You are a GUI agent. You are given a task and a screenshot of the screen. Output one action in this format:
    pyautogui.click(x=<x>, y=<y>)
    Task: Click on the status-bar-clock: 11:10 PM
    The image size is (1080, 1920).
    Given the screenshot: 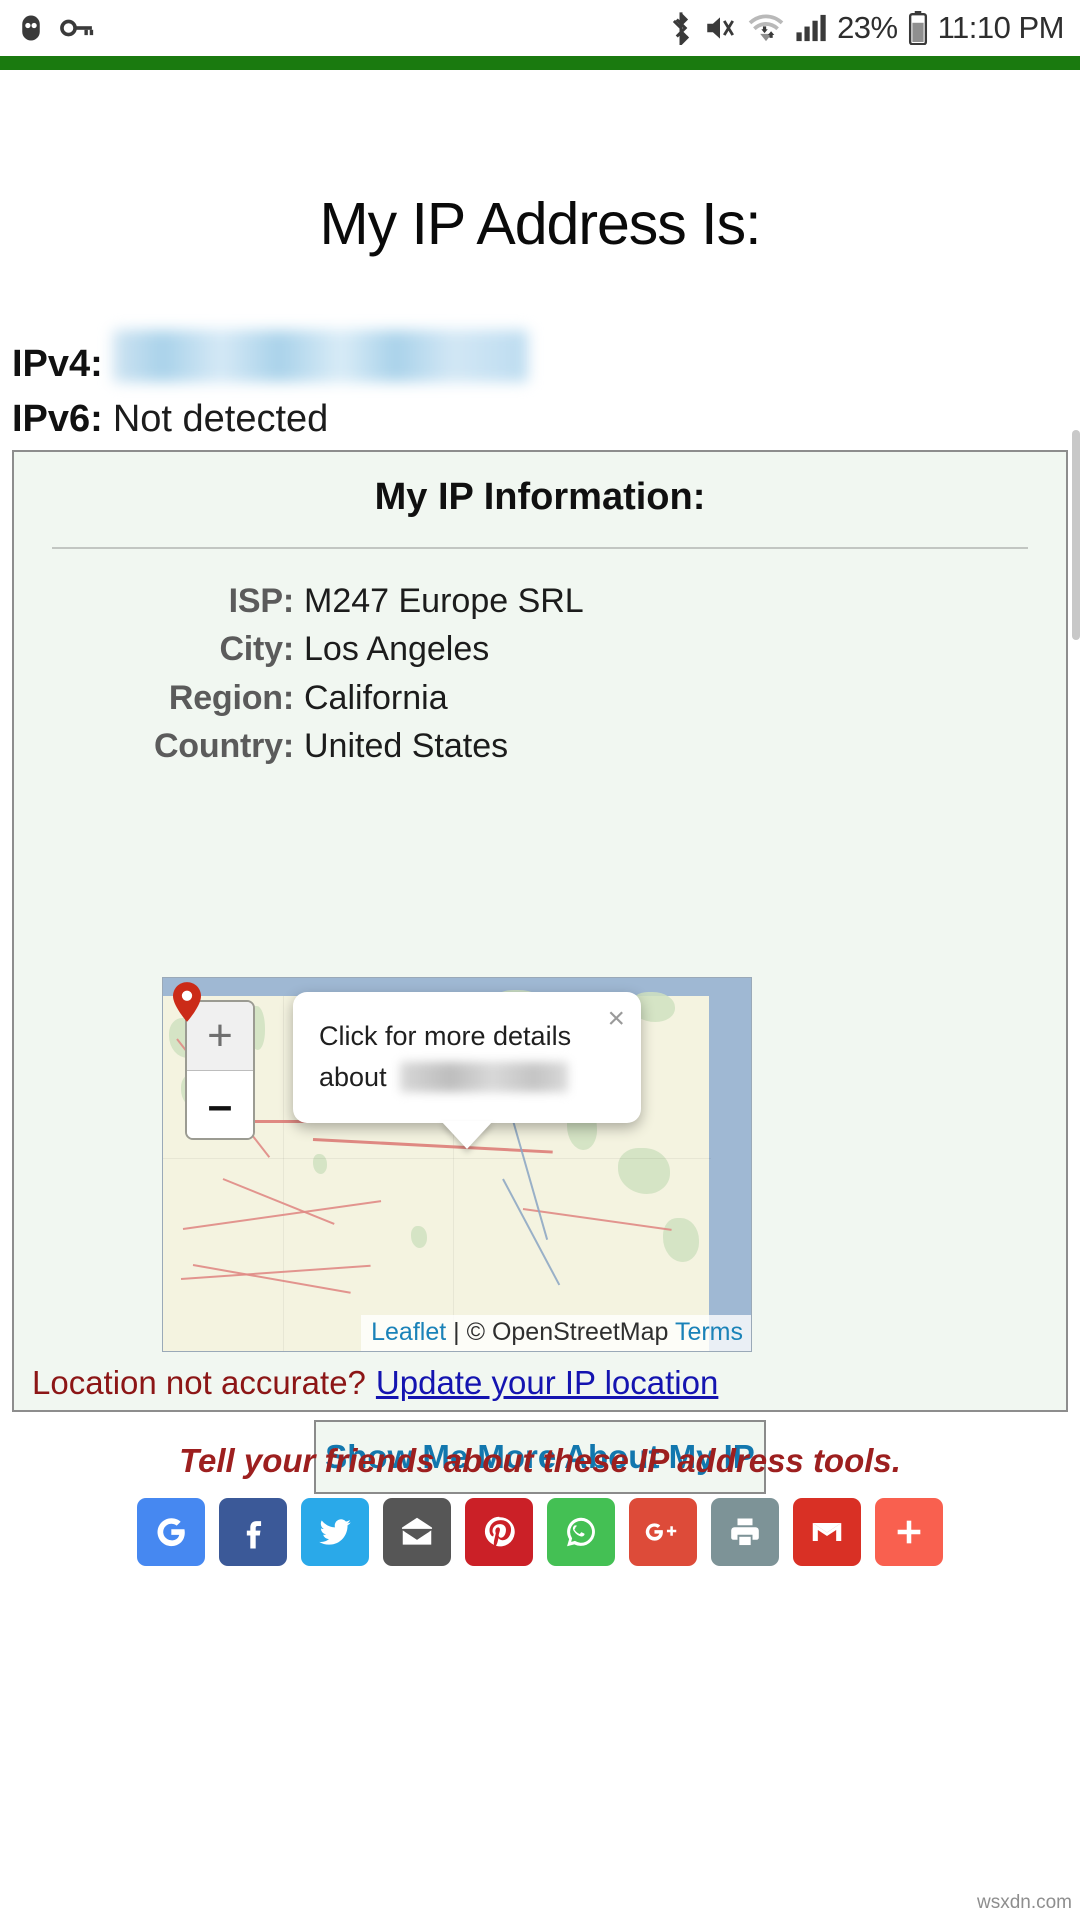 What is the action you would take?
    pyautogui.click(x=1001, y=27)
    